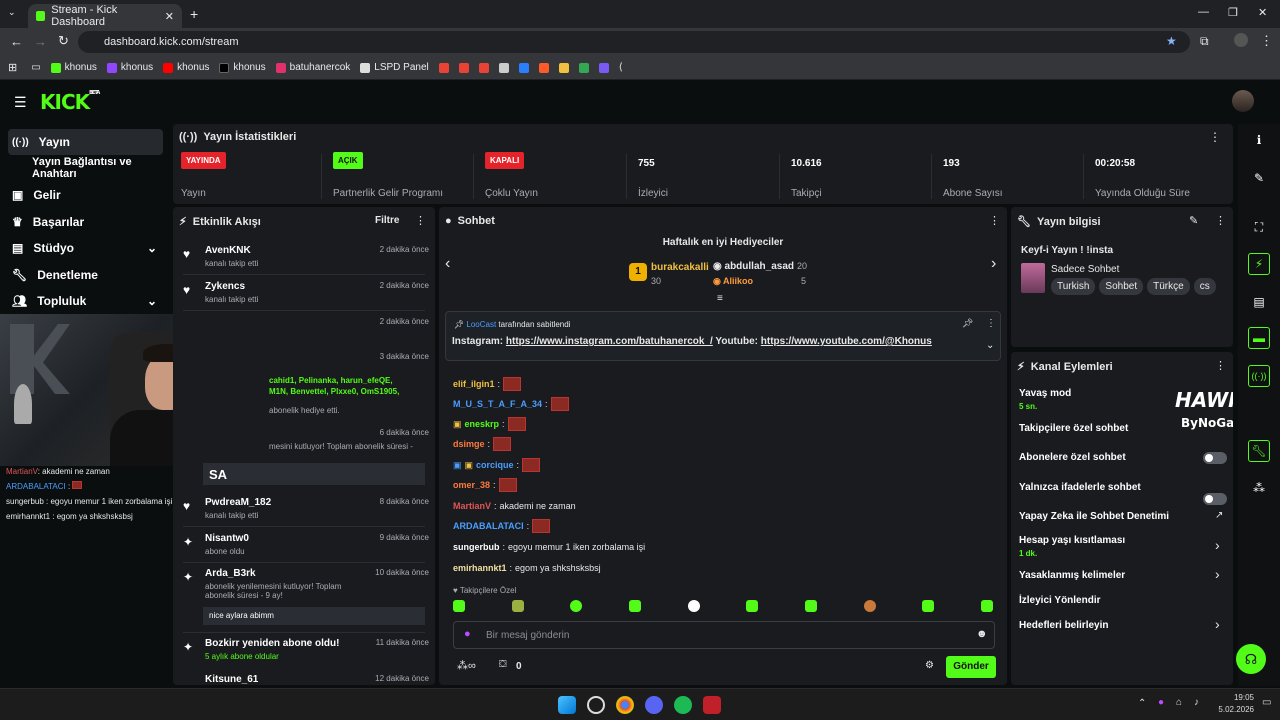  Describe the element at coordinates (1179, 702) in the screenshot. I see `network-icon: ⌂` at that location.